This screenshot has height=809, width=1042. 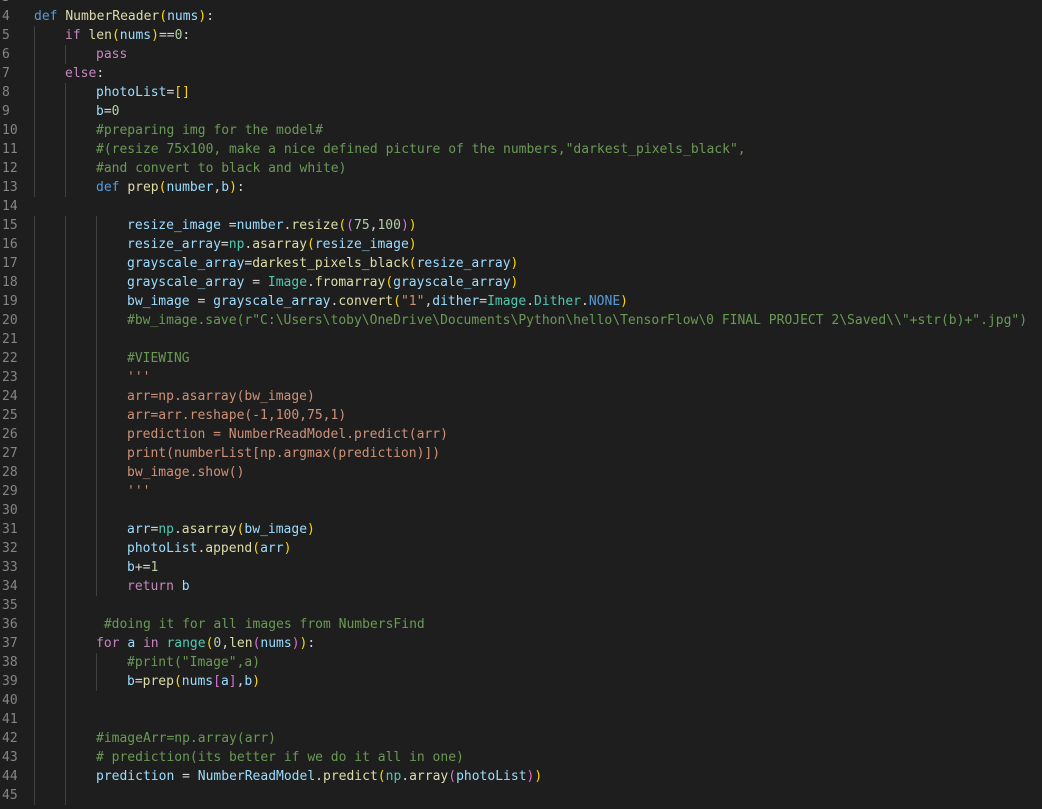 What do you see at coordinates (521, 377) in the screenshot?
I see `code-line: 23 '''` at bounding box center [521, 377].